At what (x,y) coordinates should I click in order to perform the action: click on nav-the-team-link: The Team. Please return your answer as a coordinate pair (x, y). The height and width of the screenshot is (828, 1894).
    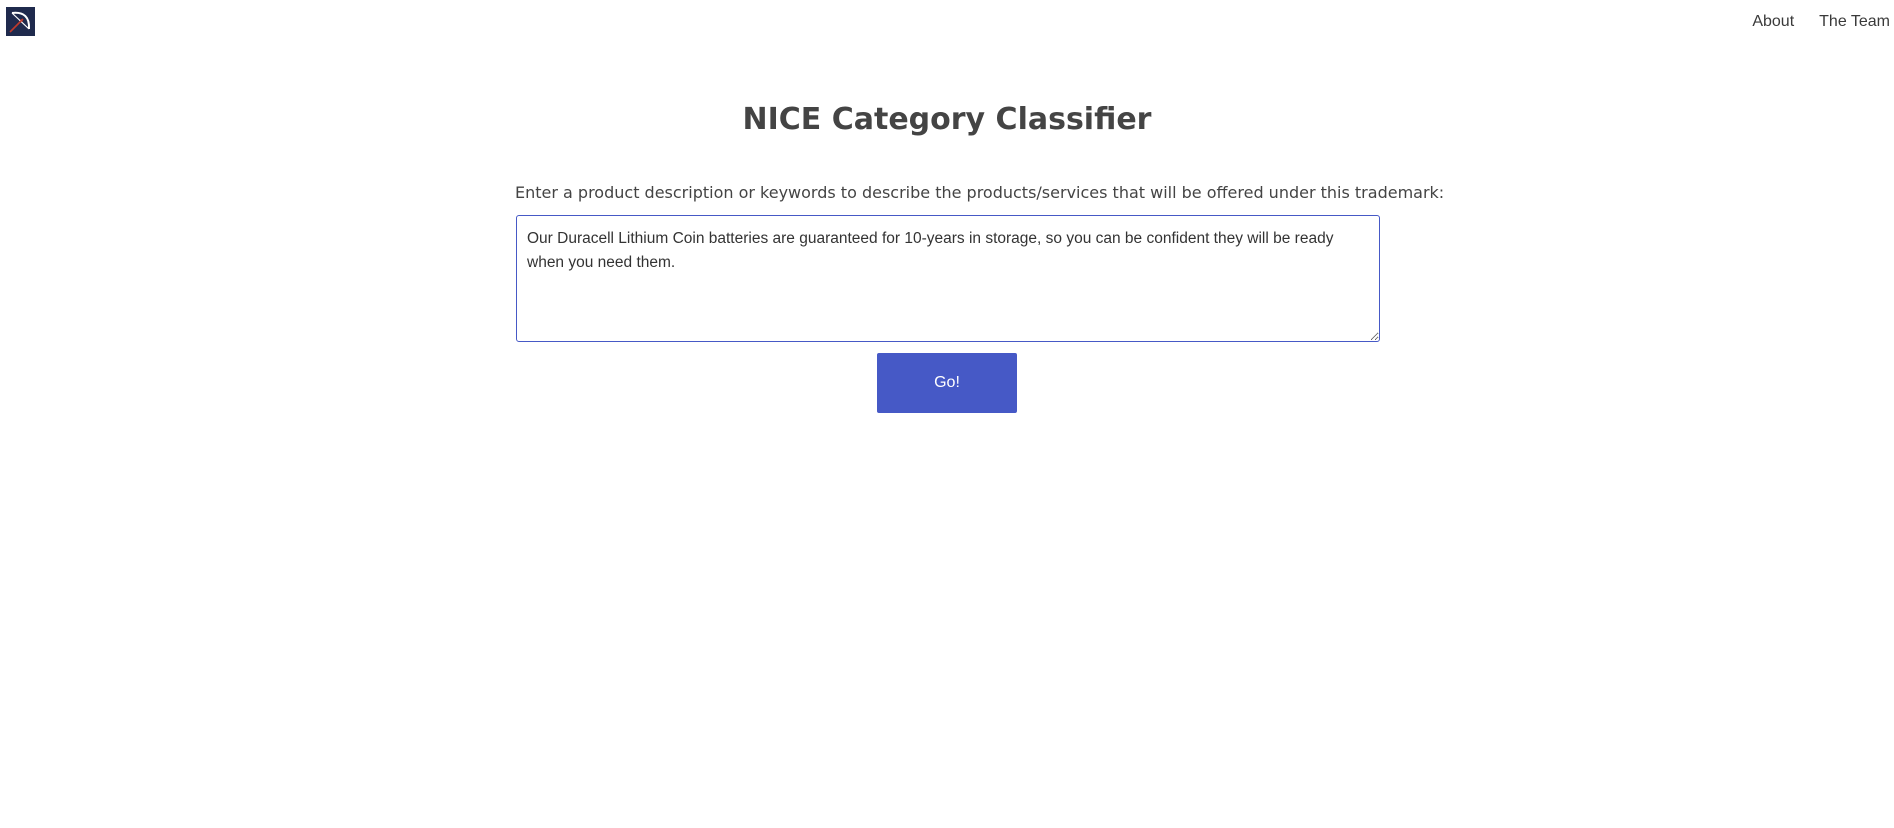
    Looking at the image, I should click on (1854, 22).